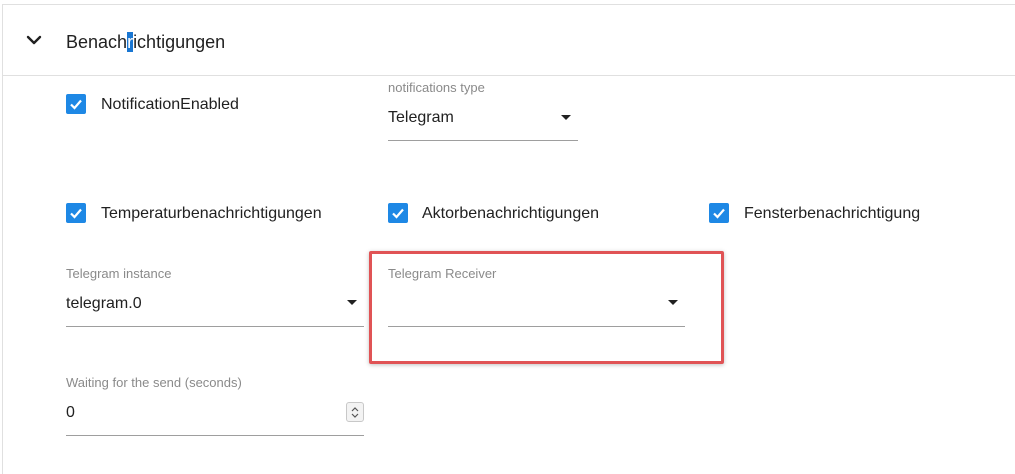 Image resolution: width=1015 pixels, height=474 pixels. What do you see at coordinates (145, 42) in the screenshot?
I see `panel-title: Benachrichtigungen` at bounding box center [145, 42].